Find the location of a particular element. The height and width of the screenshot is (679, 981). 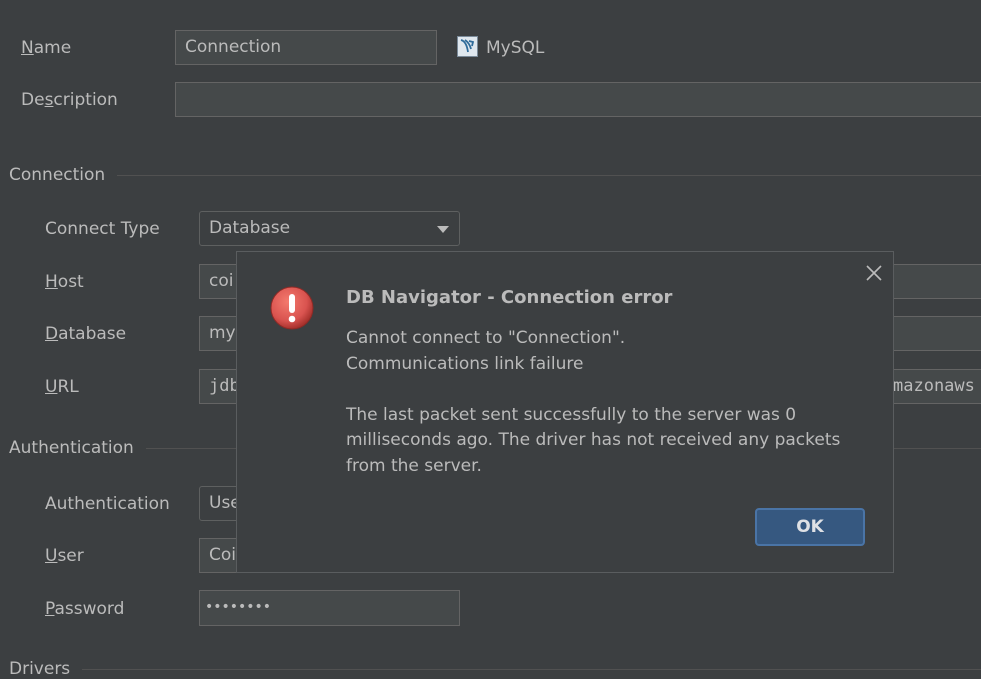

connect-type-value: Database is located at coordinates (250, 228).